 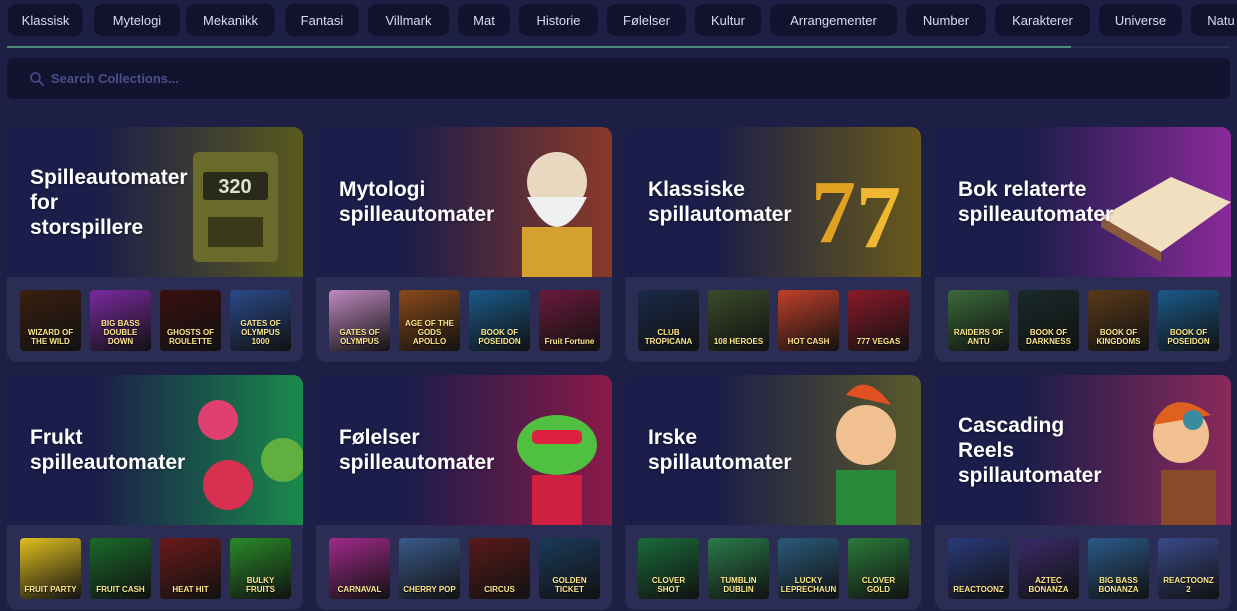 I want to click on game-thumbnail-label: GATES OF OLYMPUS 1000, so click(x=260, y=332).